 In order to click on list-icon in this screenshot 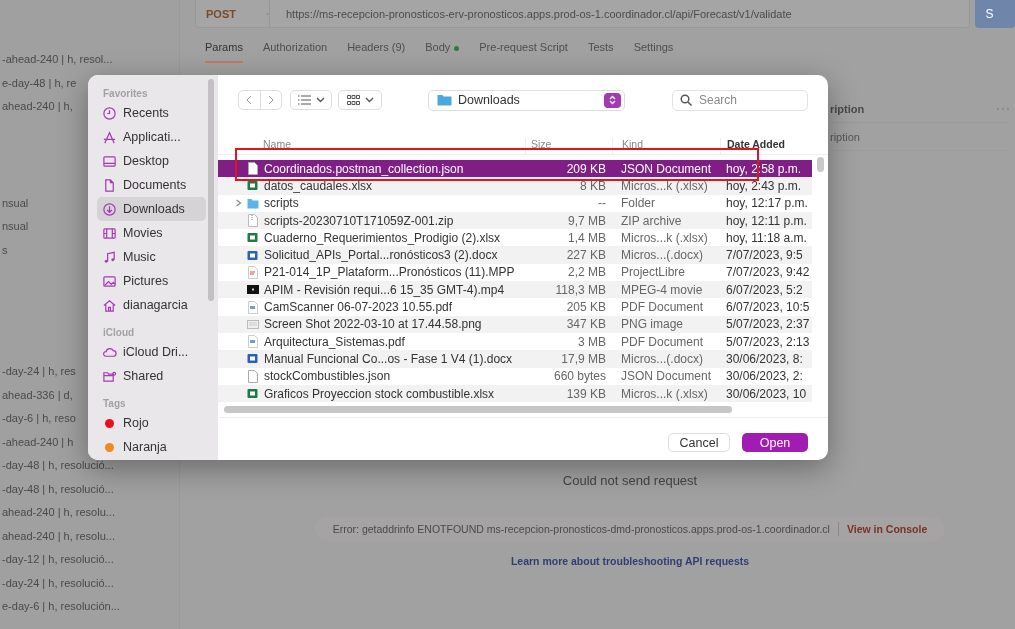, I will do `click(304, 100)`.